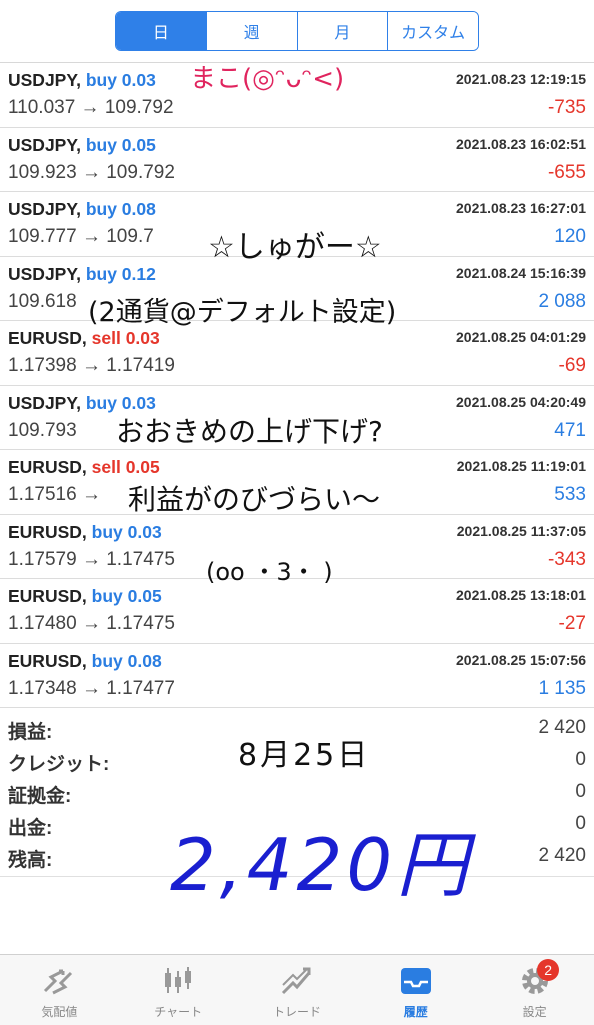  Describe the element at coordinates (125, 467) in the screenshot. I see `deal-side: sell 0.05` at that location.